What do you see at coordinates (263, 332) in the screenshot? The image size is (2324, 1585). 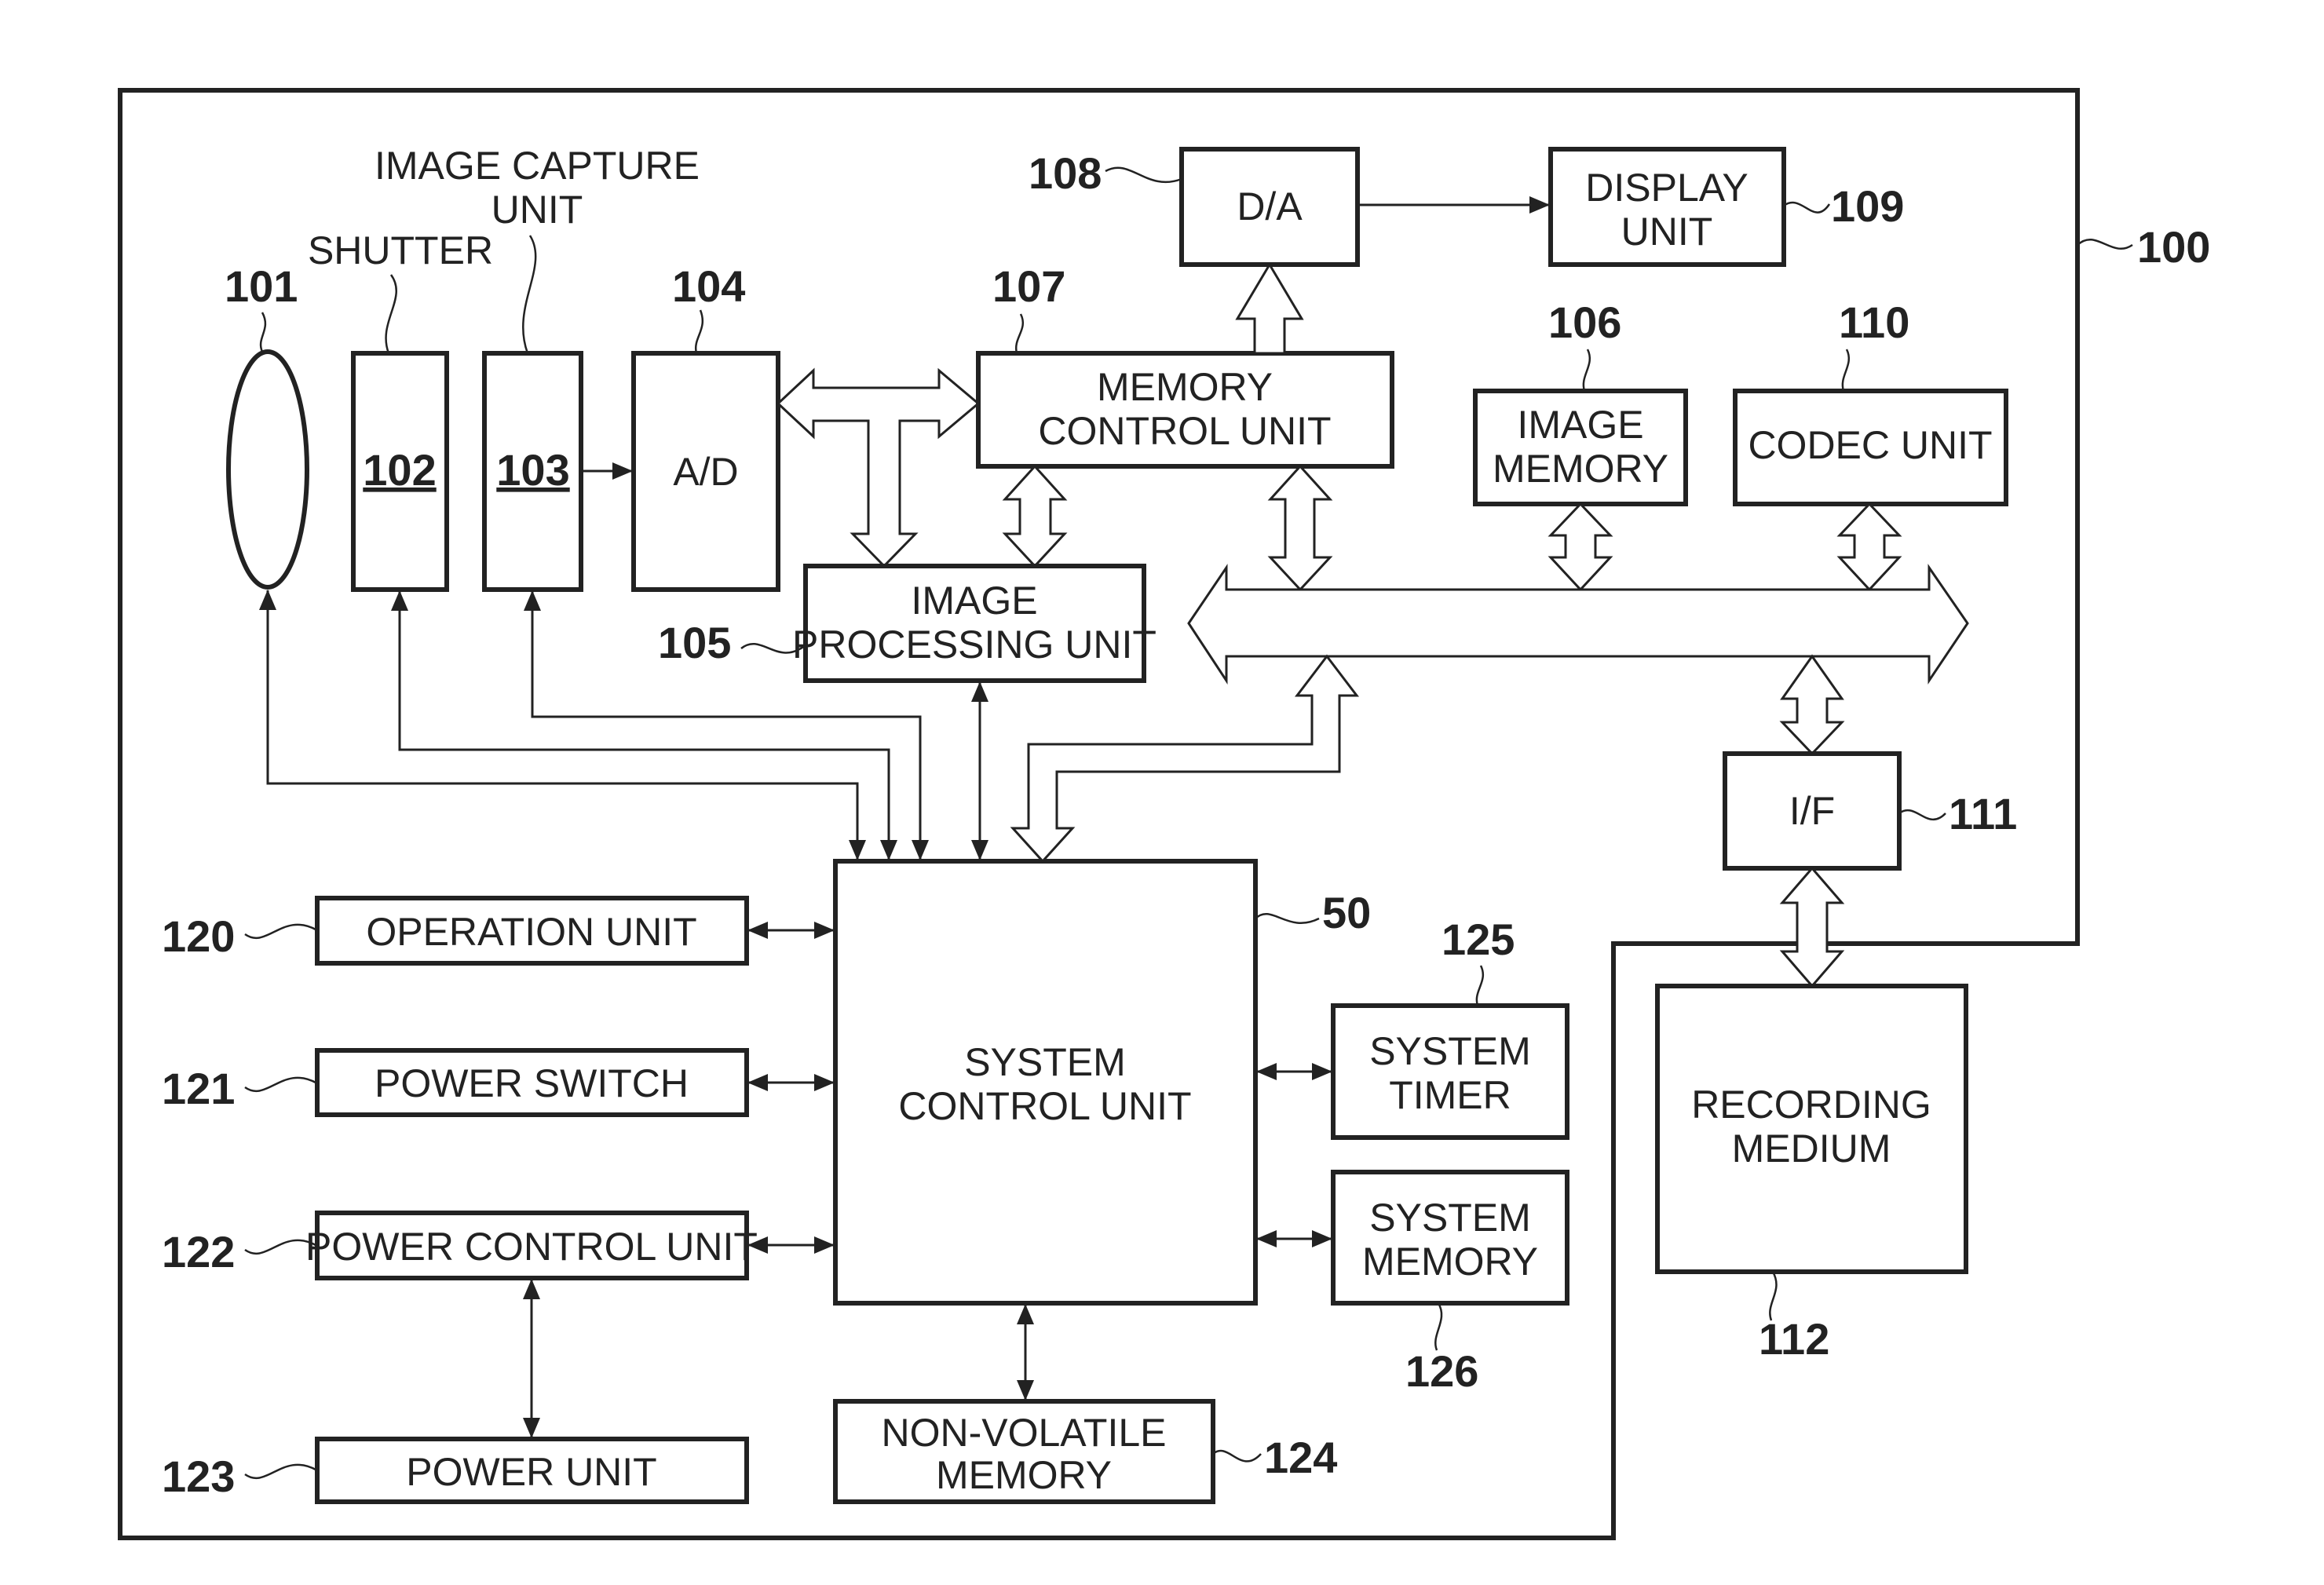 I see `lens-leader` at bounding box center [263, 332].